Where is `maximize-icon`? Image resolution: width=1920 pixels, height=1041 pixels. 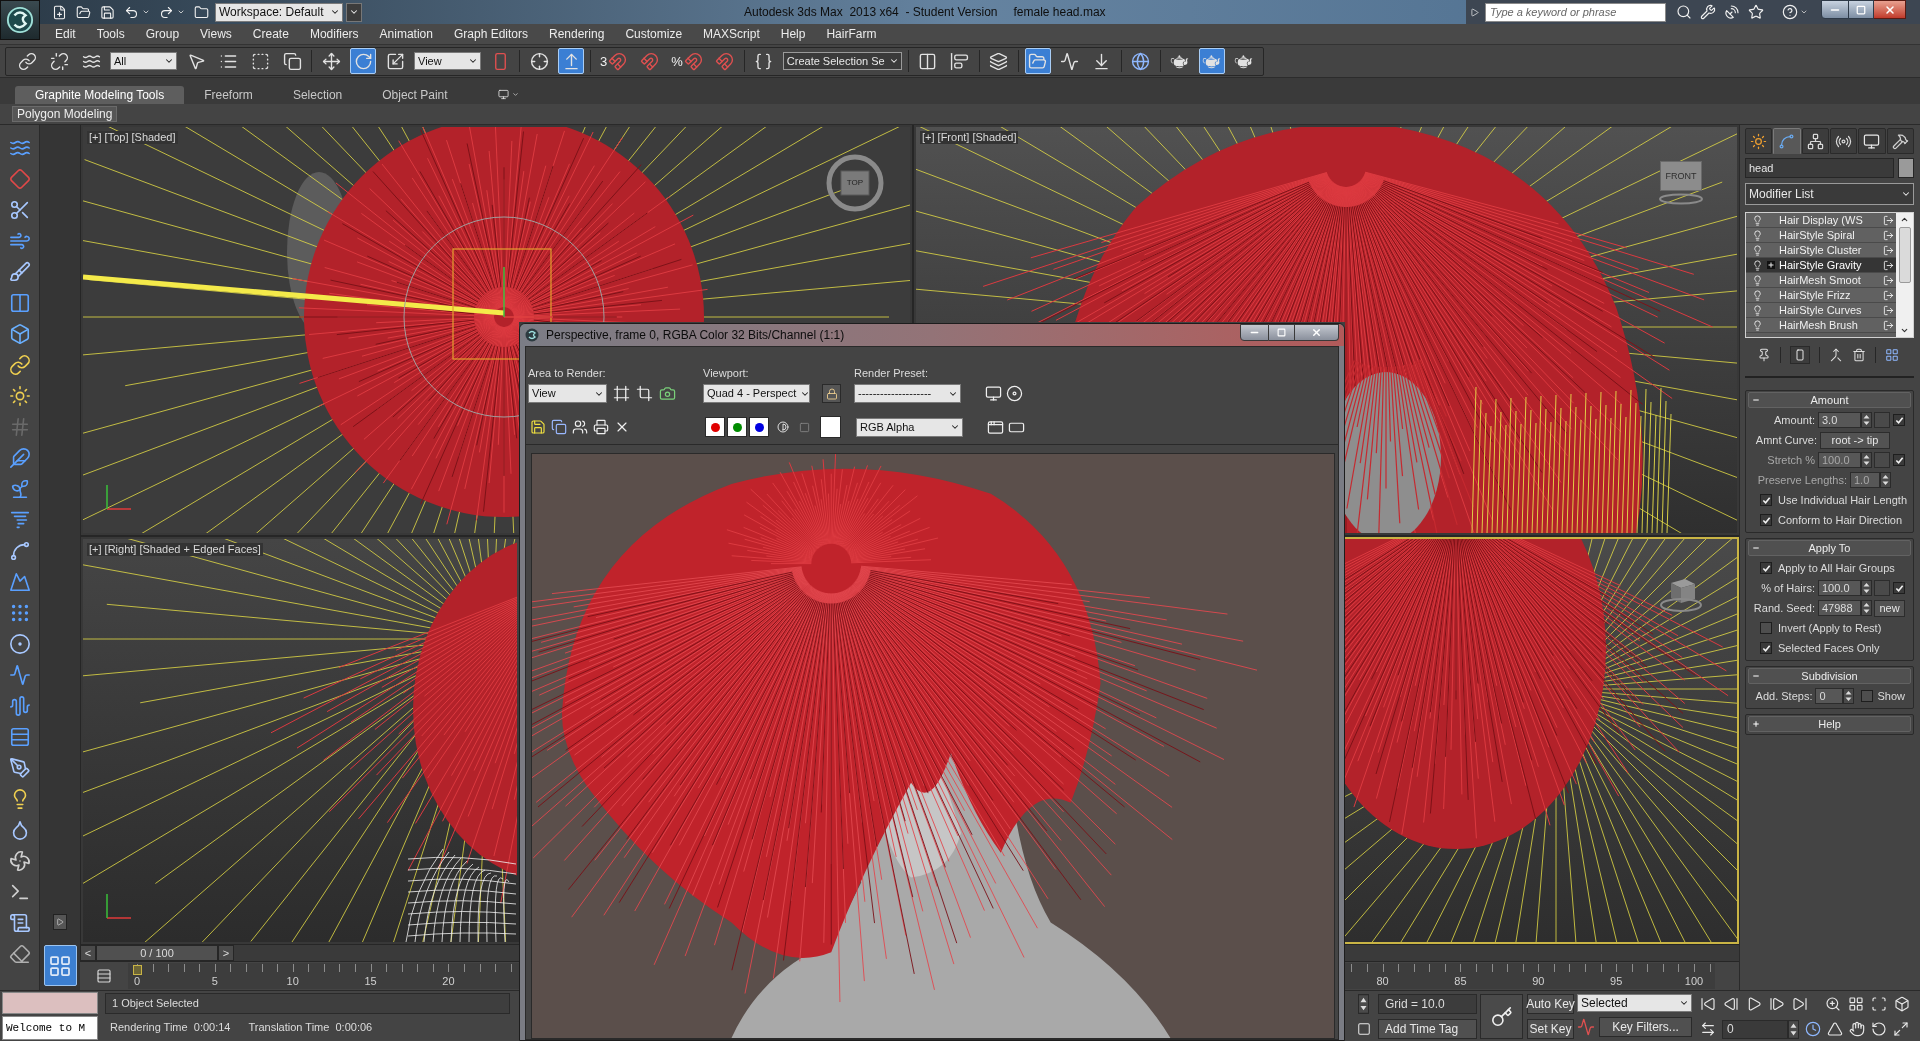 maximize-icon is located at coordinates (1901, 1029).